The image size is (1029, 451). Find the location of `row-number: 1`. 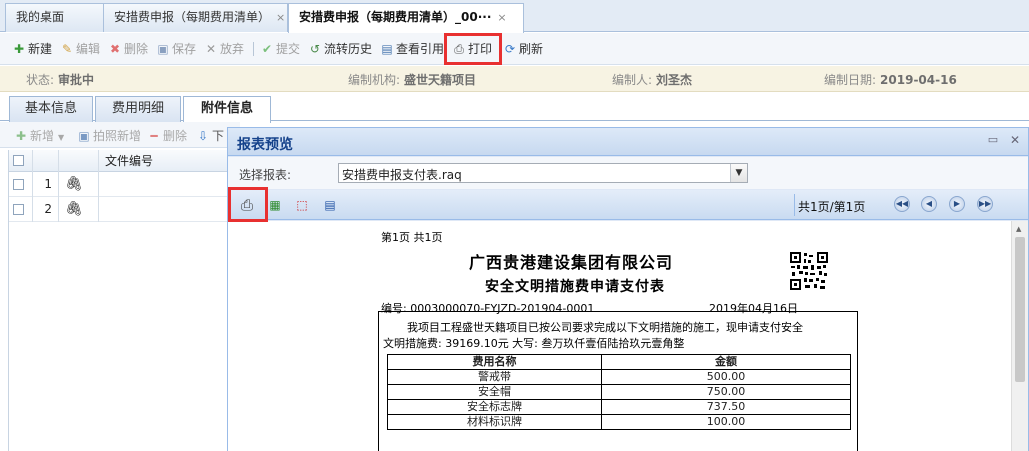

row-number: 1 is located at coordinates (46, 184).